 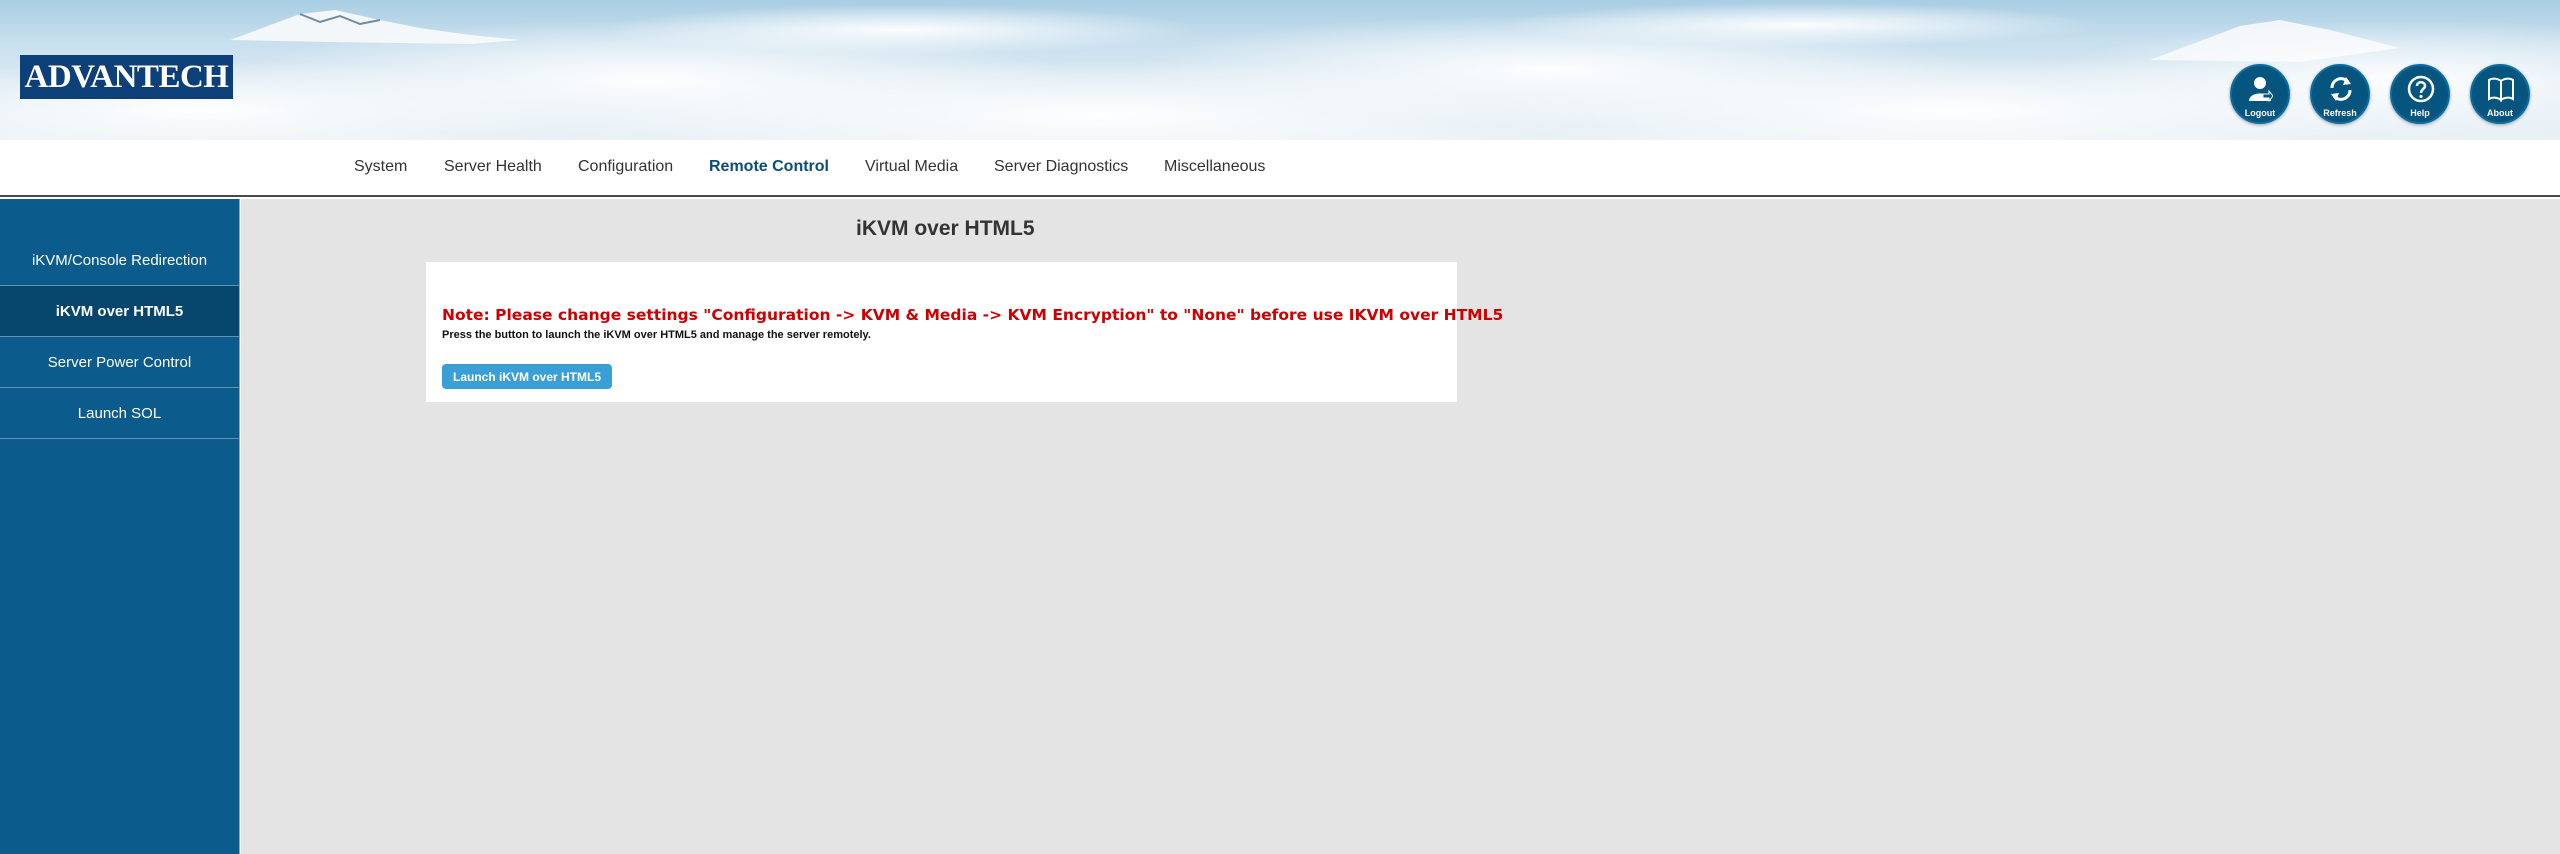 What do you see at coordinates (119, 260) in the screenshot?
I see `sidebar-item-ikvm-console-redirection: iKVM/Console Redirection` at bounding box center [119, 260].